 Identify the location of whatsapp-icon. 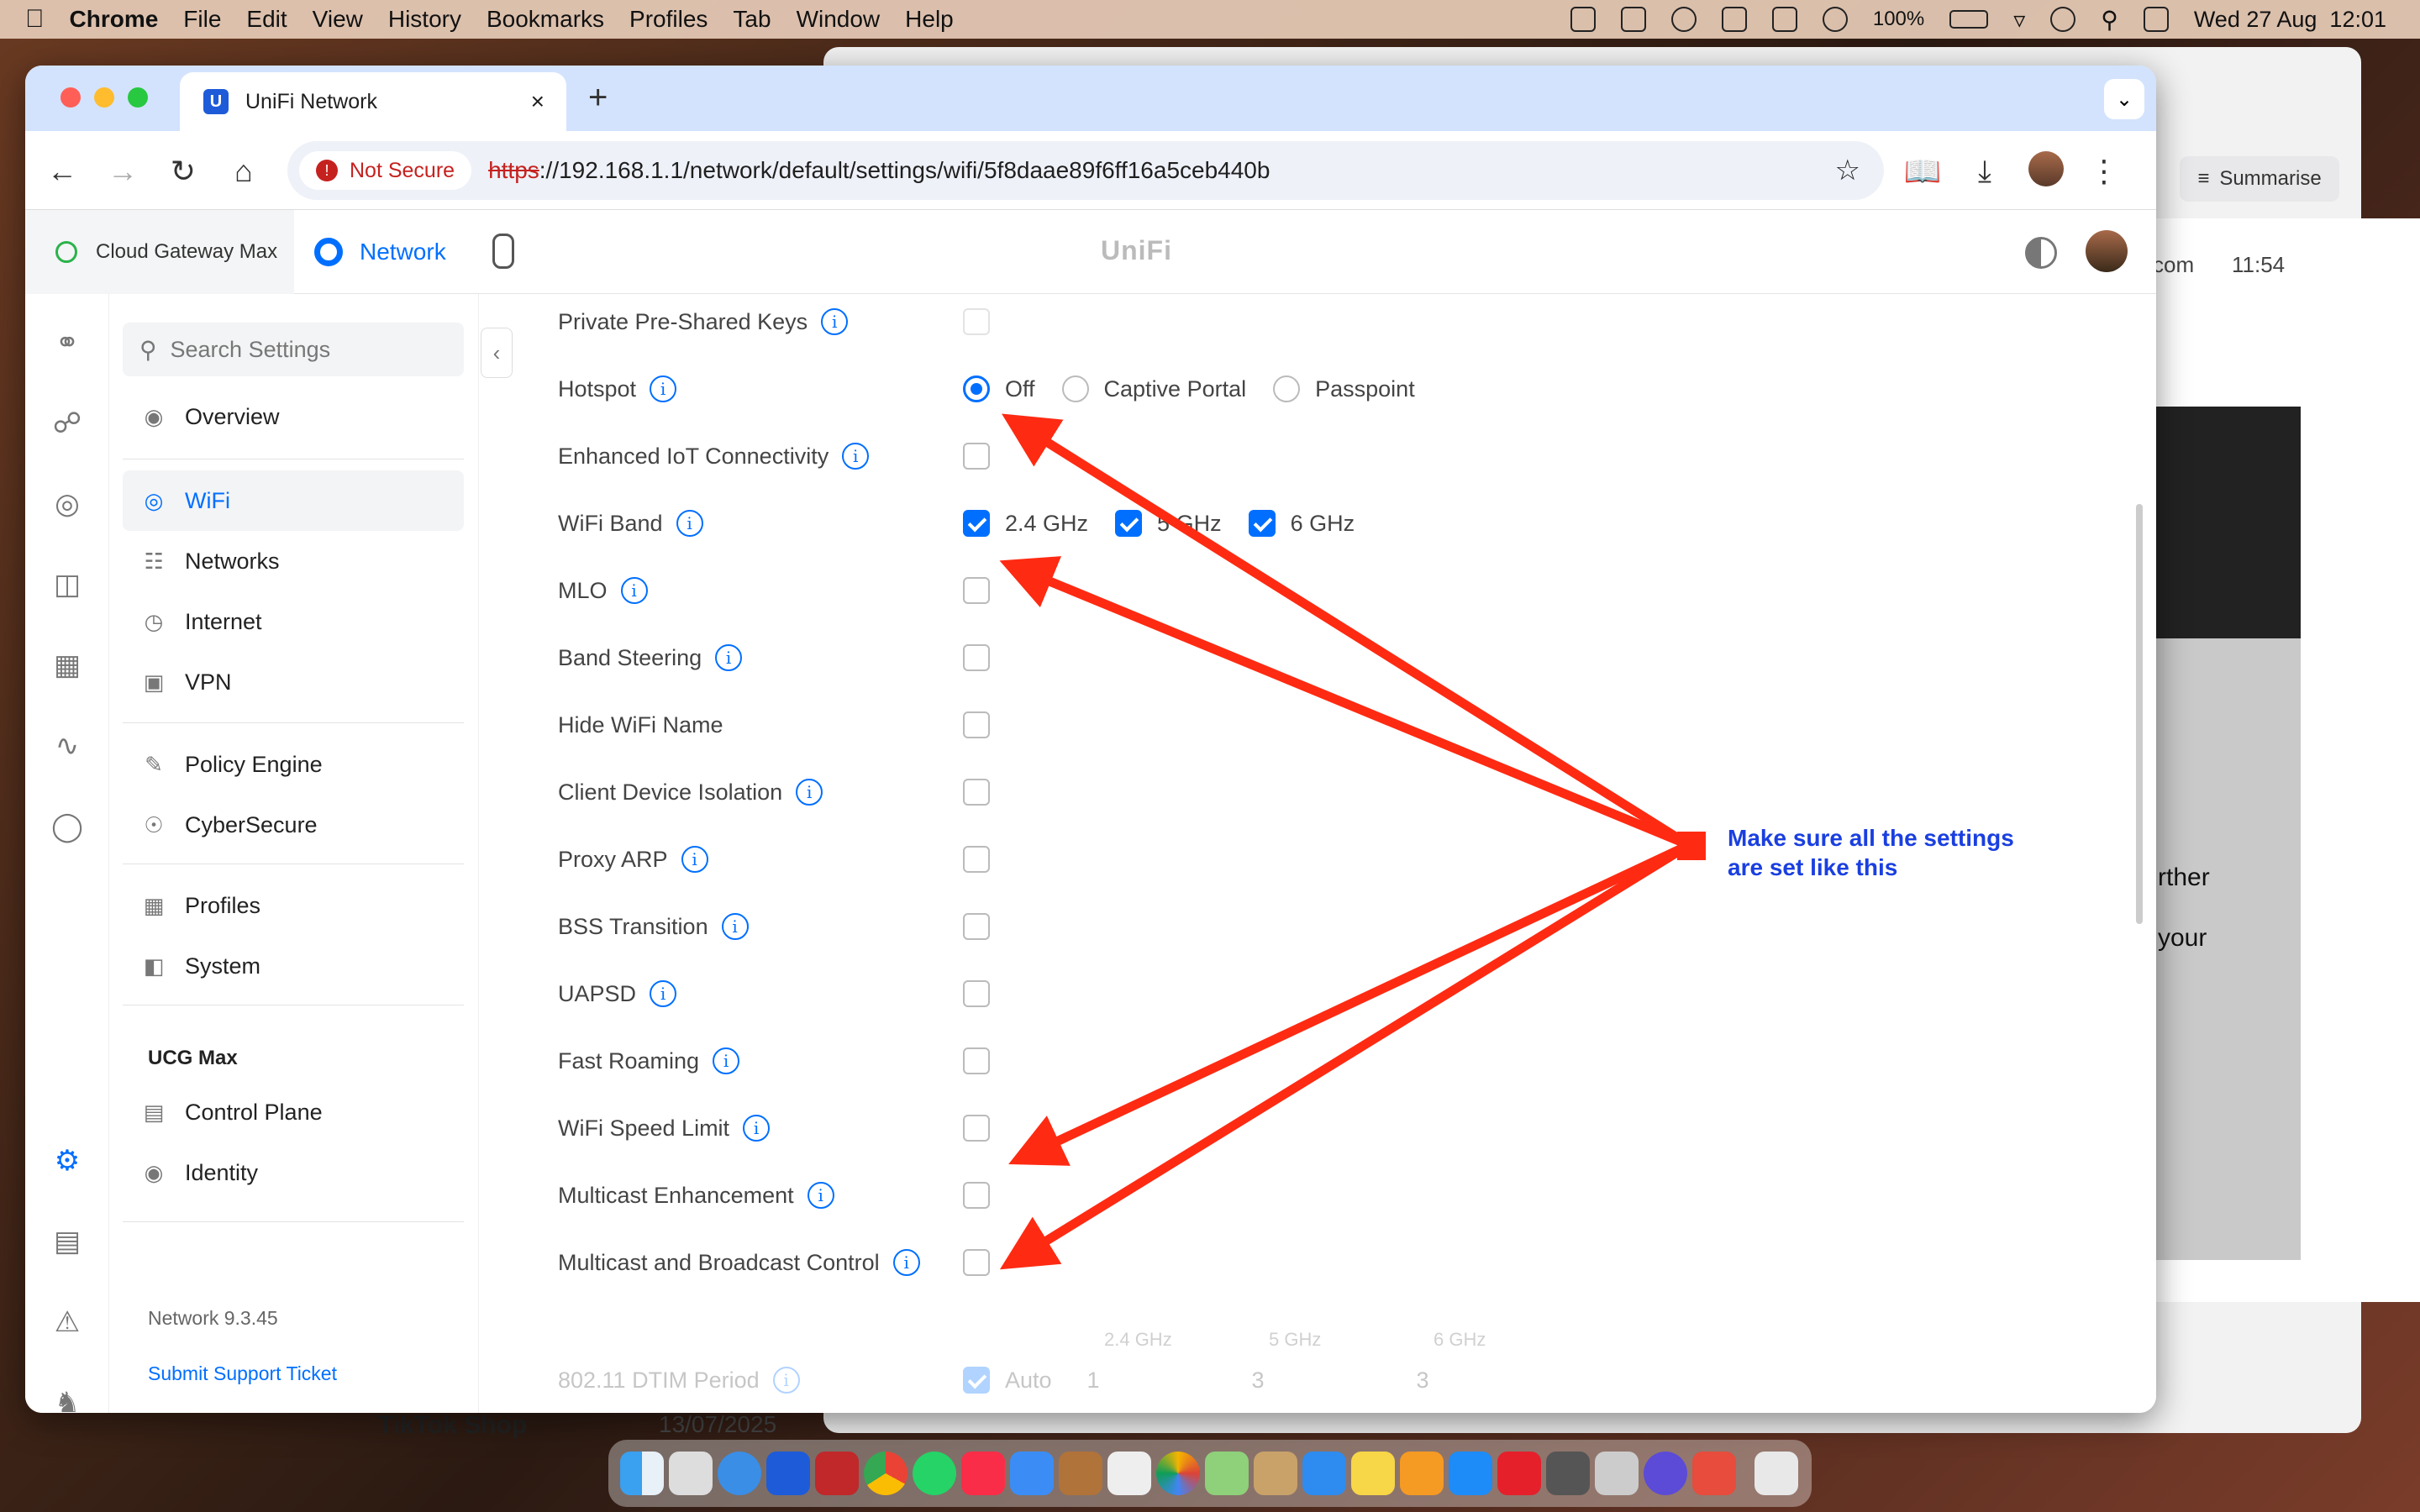
(934, 1473).